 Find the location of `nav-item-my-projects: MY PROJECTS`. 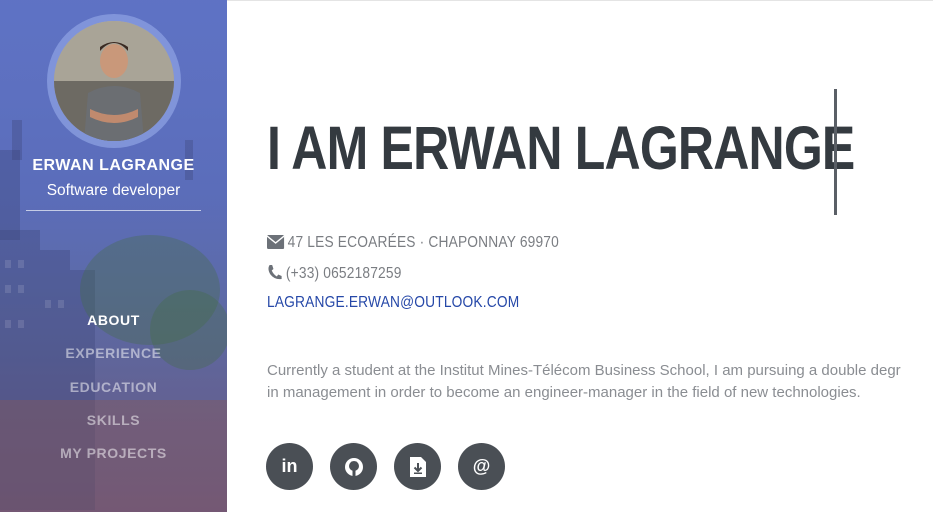

nav-item-my-projects: MY PROJECTS is located at coordinates (113, 459).